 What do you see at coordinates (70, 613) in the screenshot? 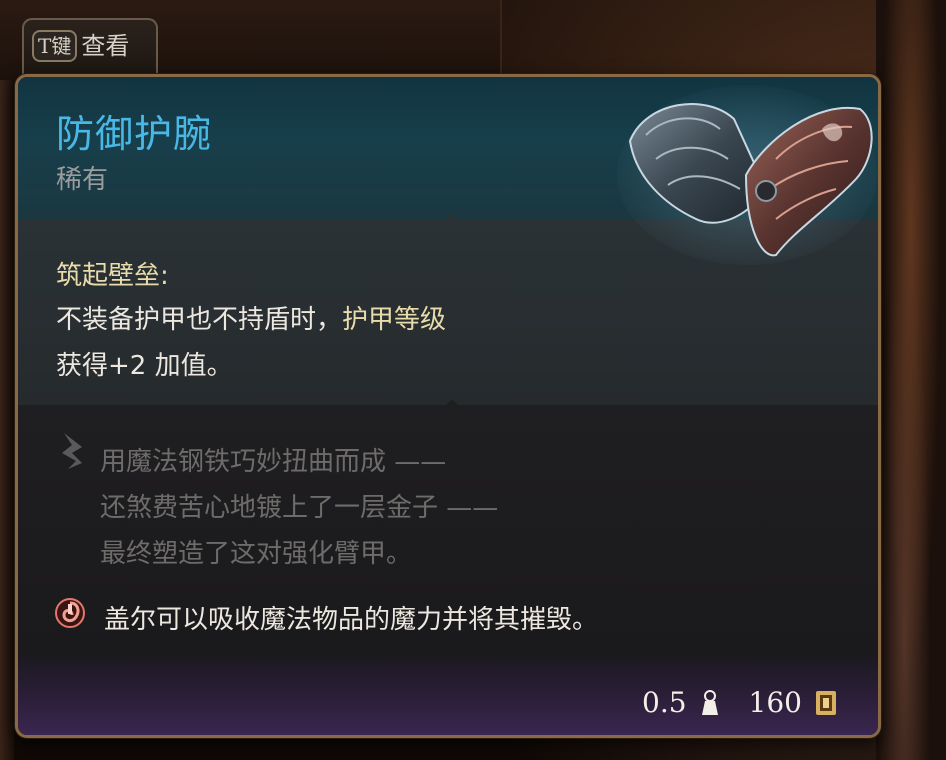
I see `absorb-magic-icon` at bounding box center [70, 613].